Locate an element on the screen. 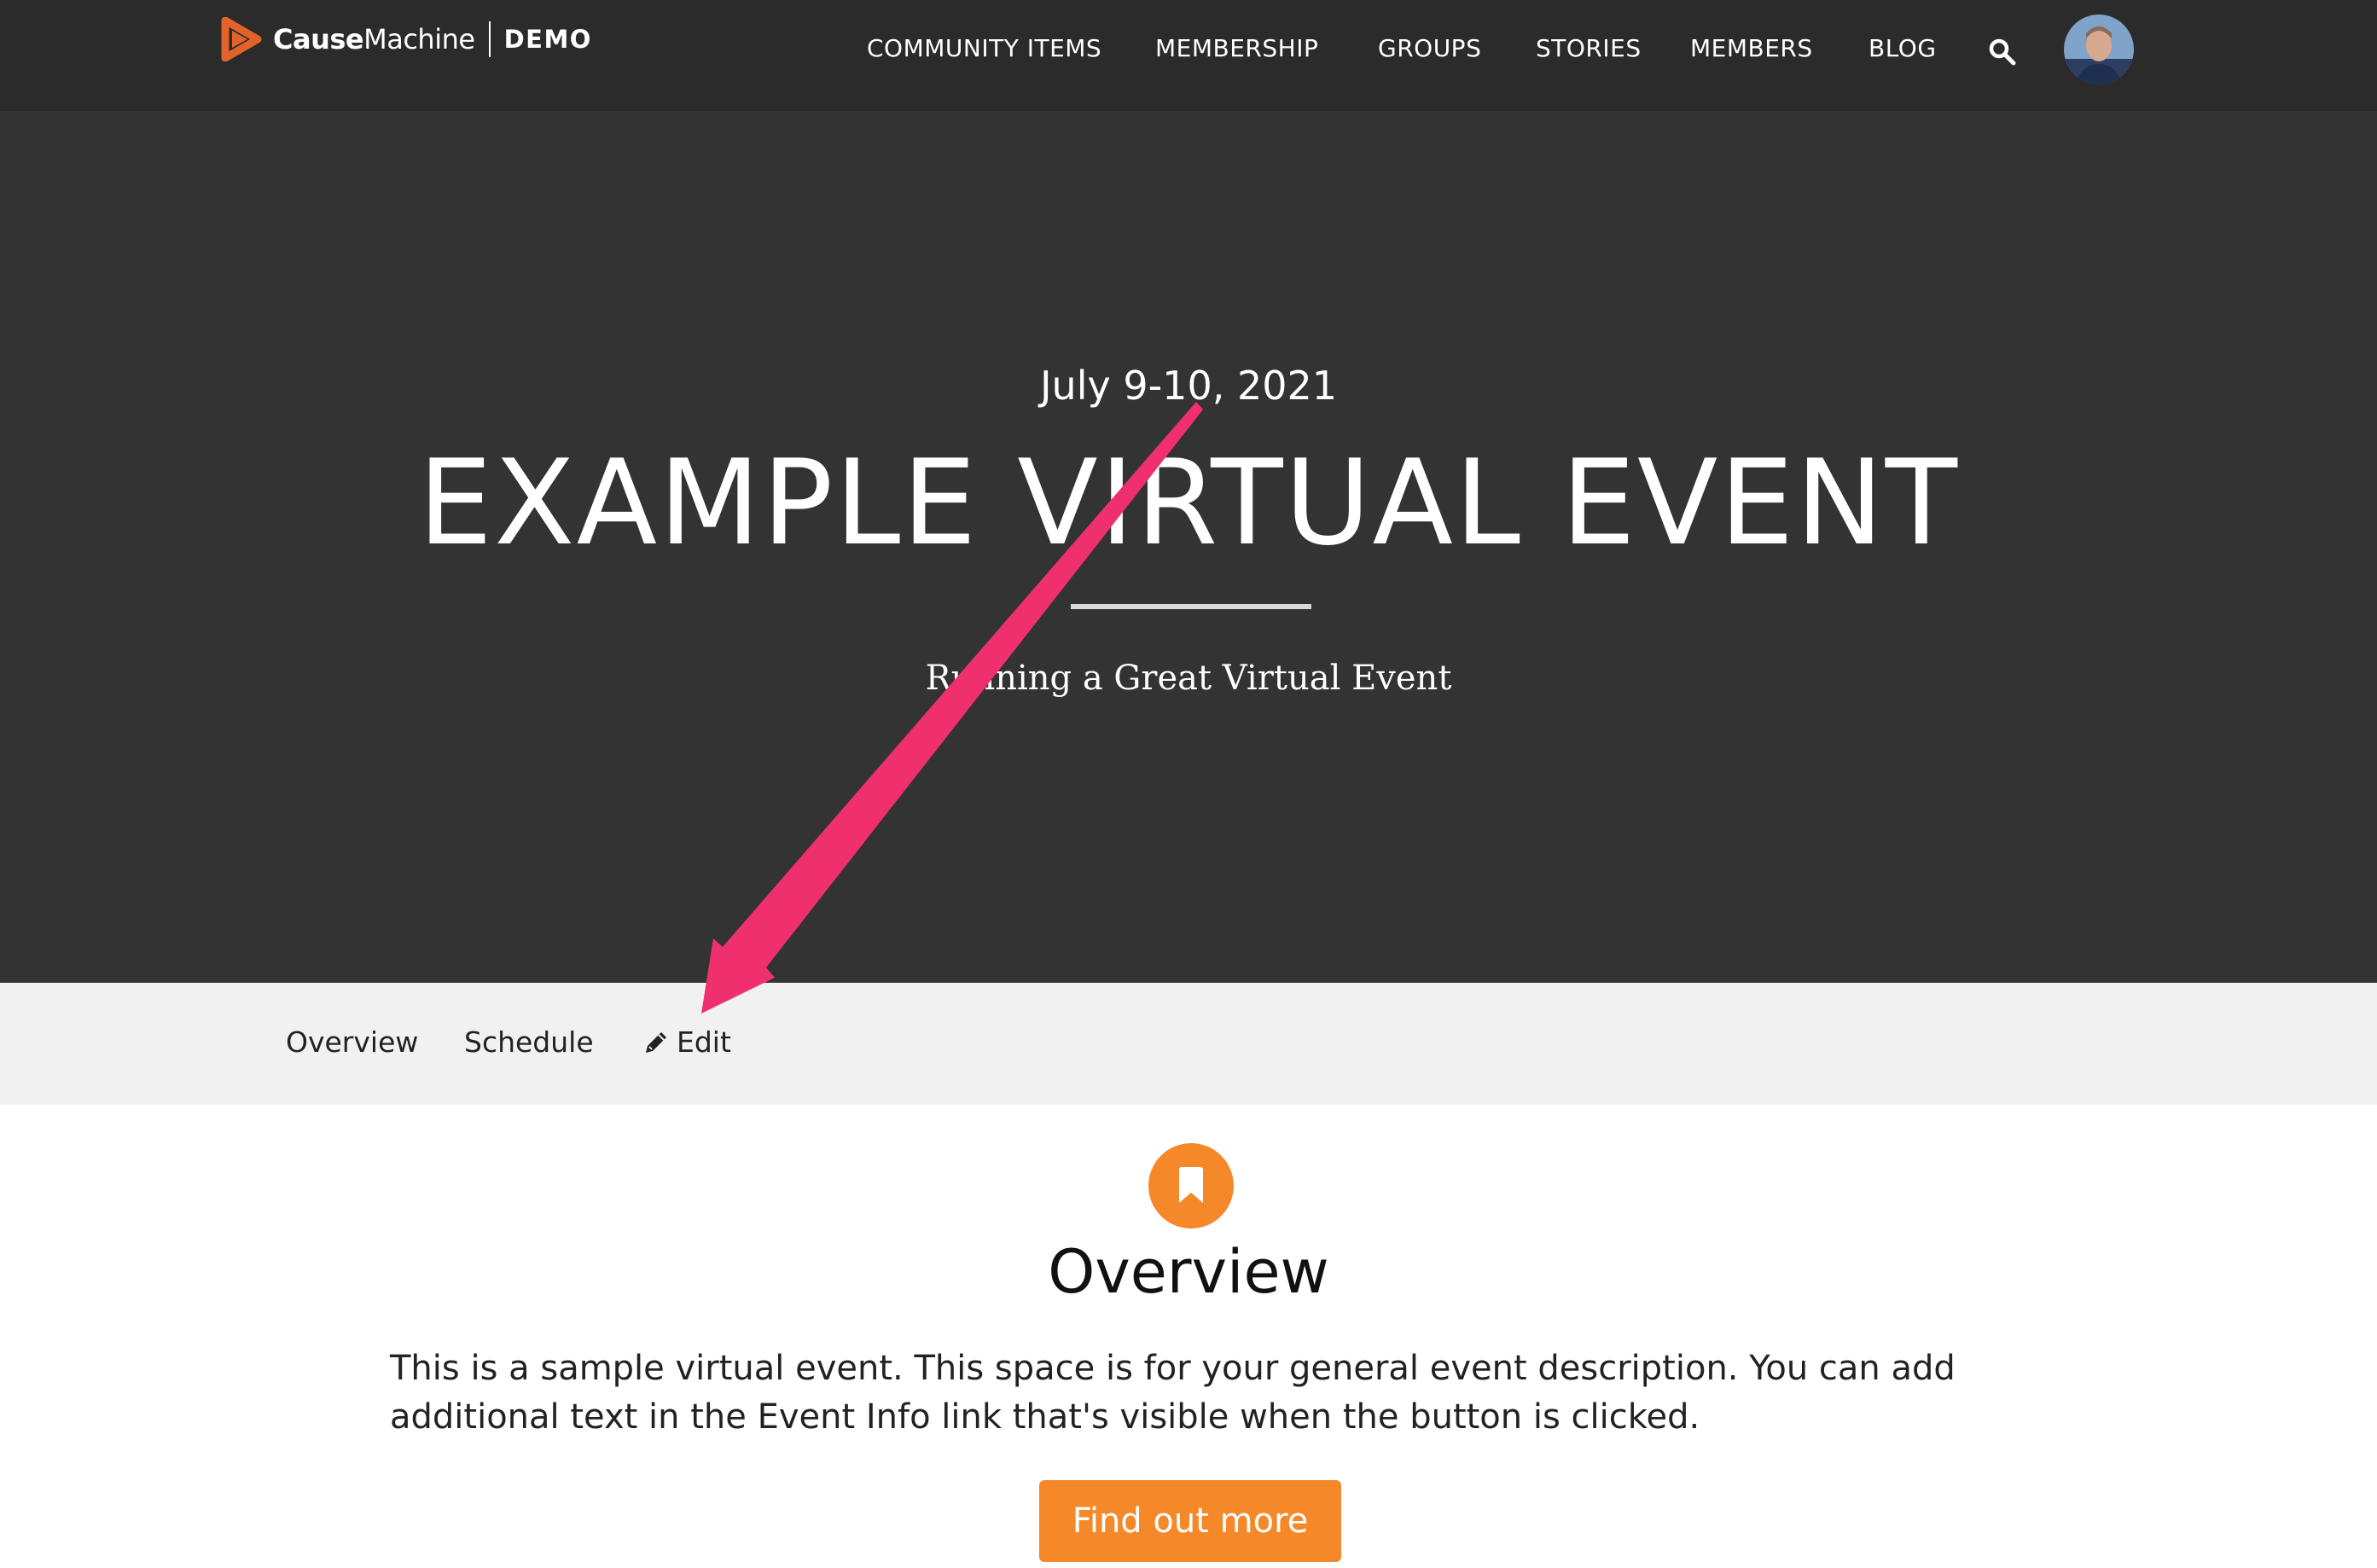 The height and width of the screenshot is (1568, 2377). overview-badge is located at coordinates (1191, 1185).